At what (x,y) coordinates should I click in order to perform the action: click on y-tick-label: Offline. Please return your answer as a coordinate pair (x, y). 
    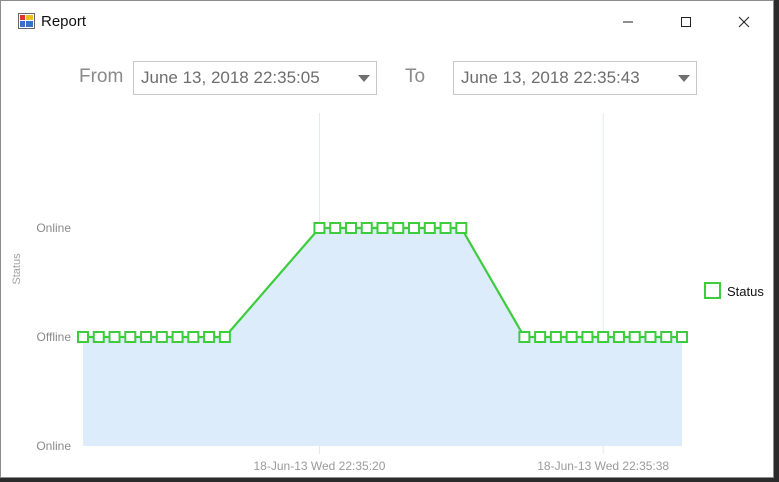
    Looking at the image, I should click on (54, 337).